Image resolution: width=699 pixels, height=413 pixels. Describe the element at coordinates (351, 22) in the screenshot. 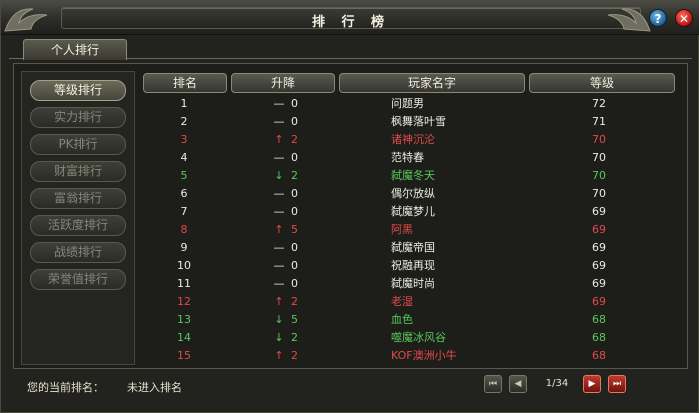

I see `window-title: 排 行 榜` at that location.